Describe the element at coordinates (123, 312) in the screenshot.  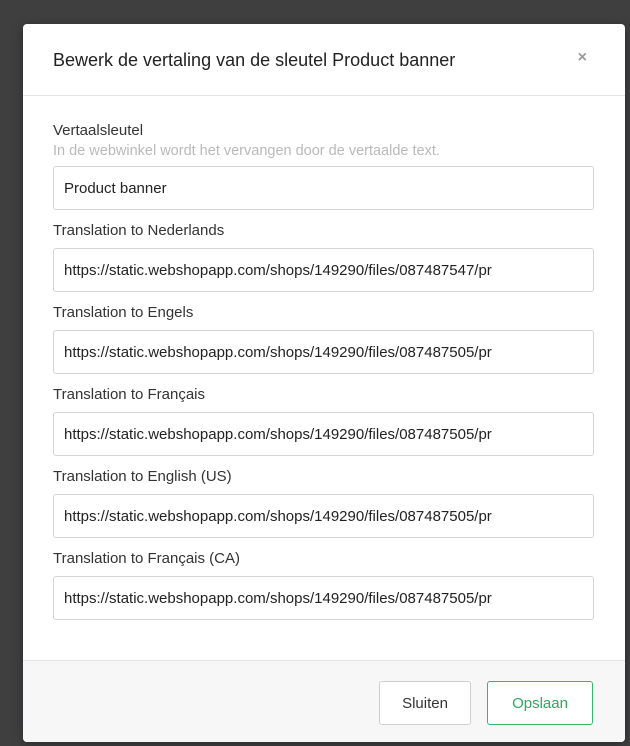
I see `translation-label-en: Translation to Engels` at that location.